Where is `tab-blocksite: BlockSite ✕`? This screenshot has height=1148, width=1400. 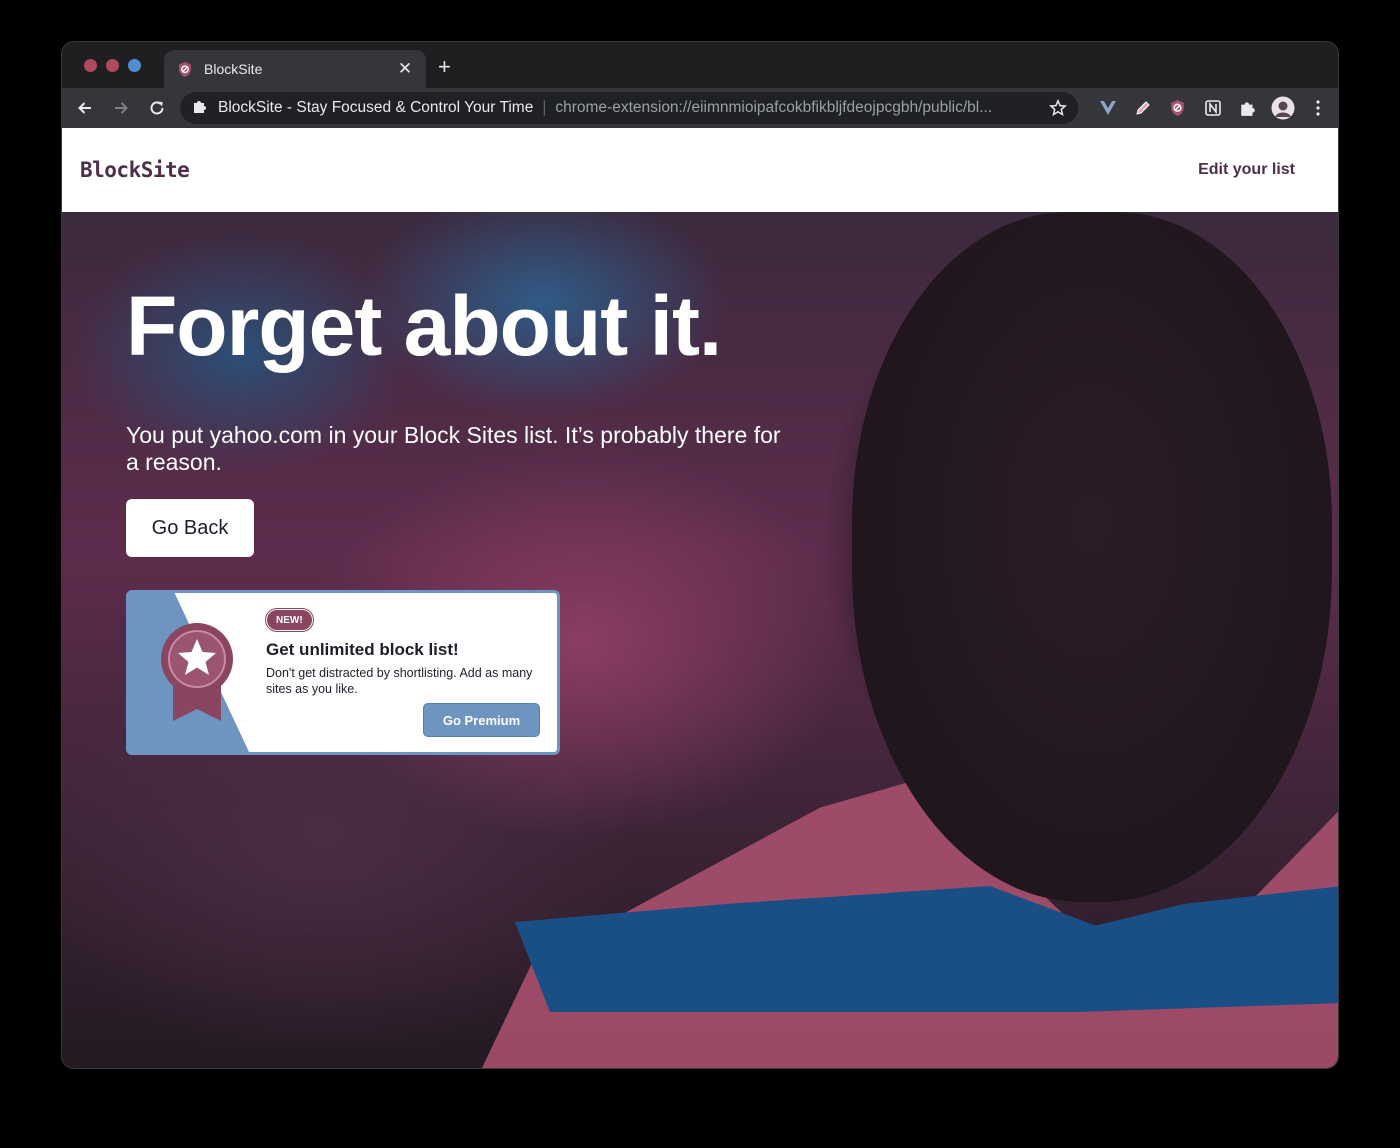 tab-blocksite: BlockSite ✕ is located at coordinates (295, 69).